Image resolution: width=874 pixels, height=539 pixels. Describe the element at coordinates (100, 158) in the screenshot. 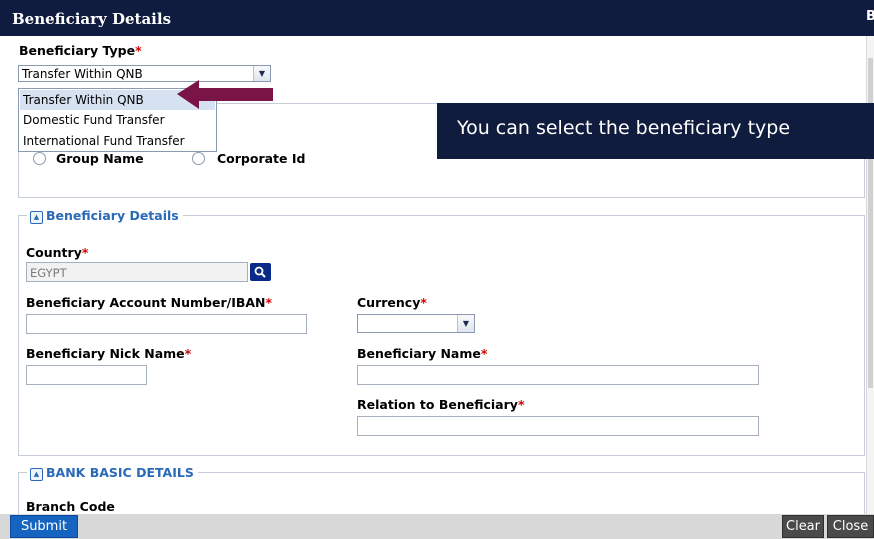

I see `group-name-label: Group Name` at that location.